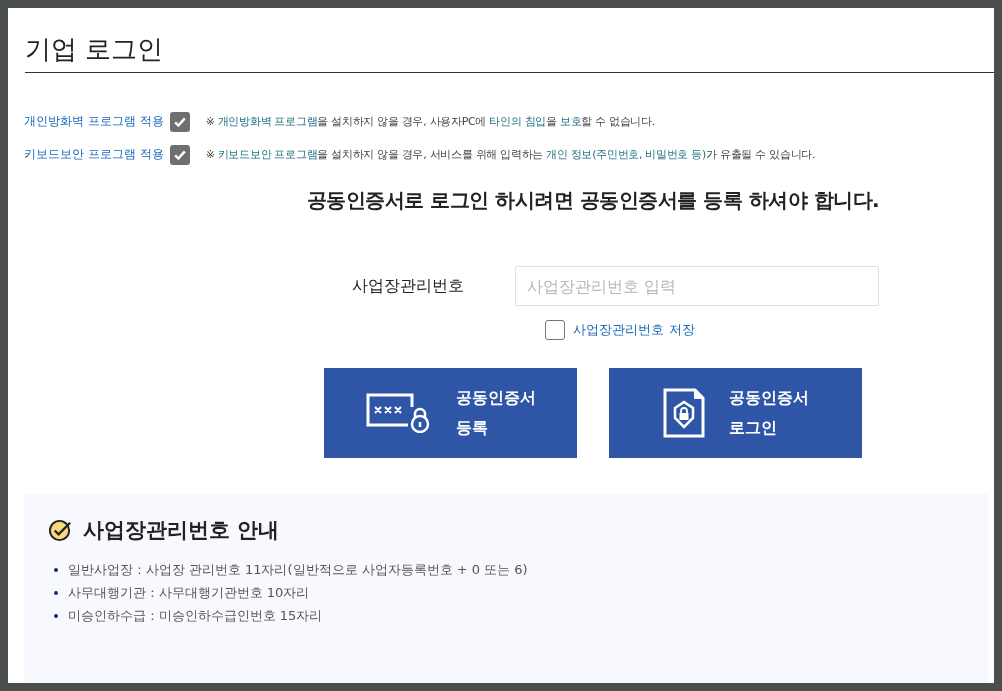  Describe the element at coordinates (189, 593) in the screenshot. I see `guide-item: 사무대행기관 : 사무대행기관번호 10자리` at that location.